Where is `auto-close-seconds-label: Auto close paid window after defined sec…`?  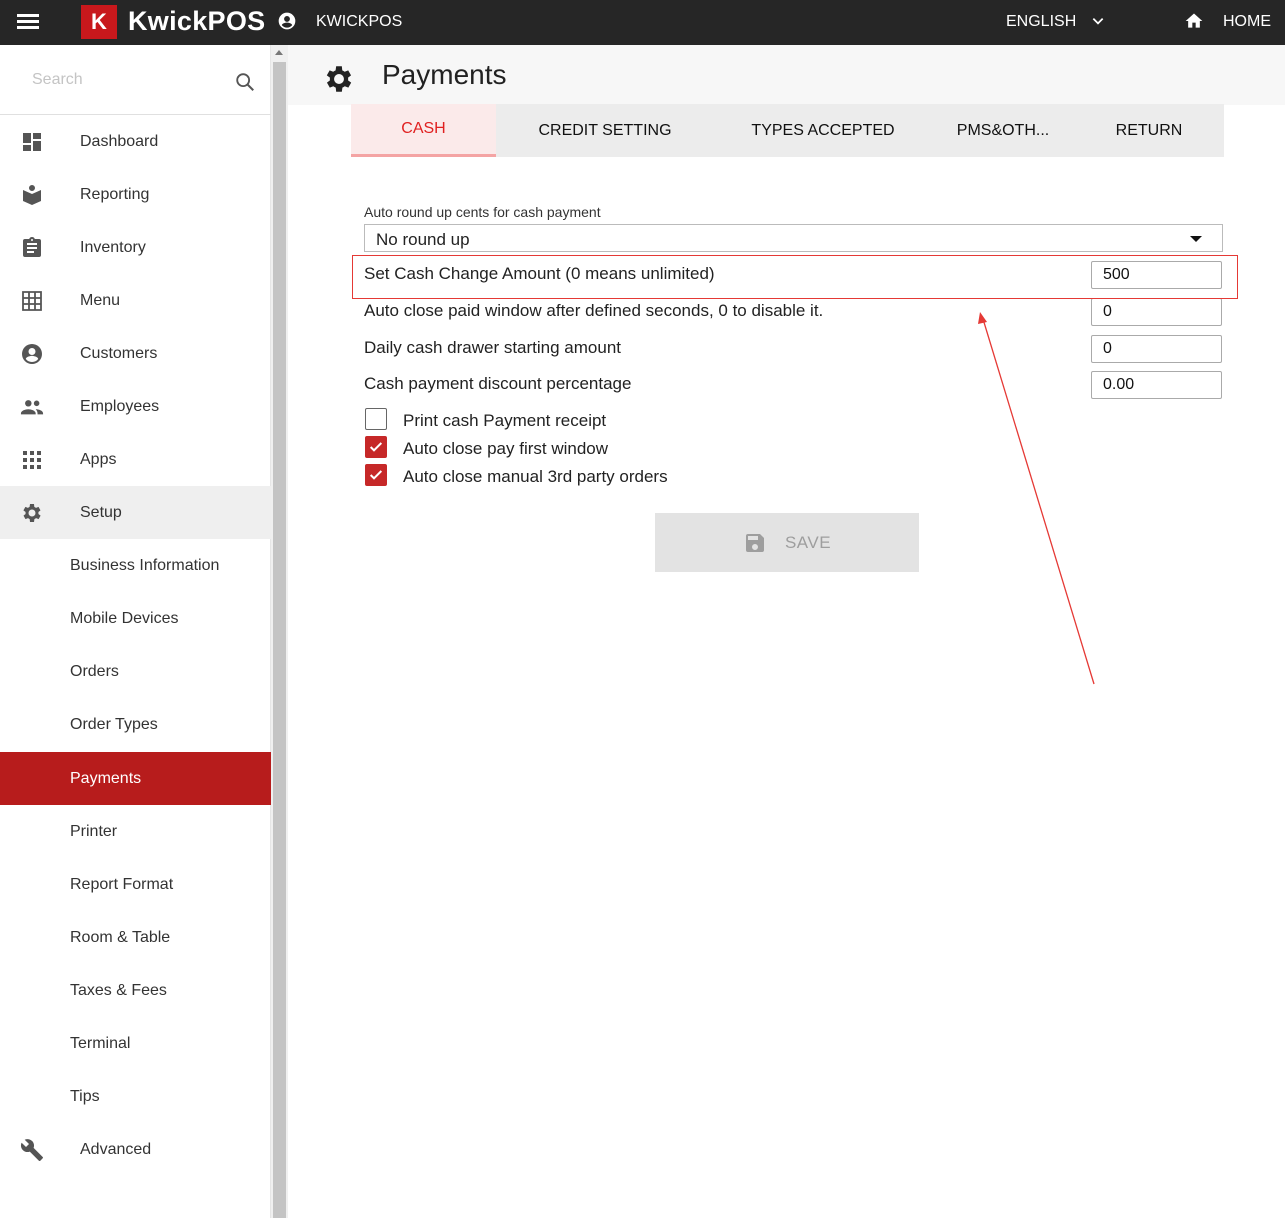 auto-close-seconds-label: Auto close paid window after defined sec… is located at coordinates (594, 310).